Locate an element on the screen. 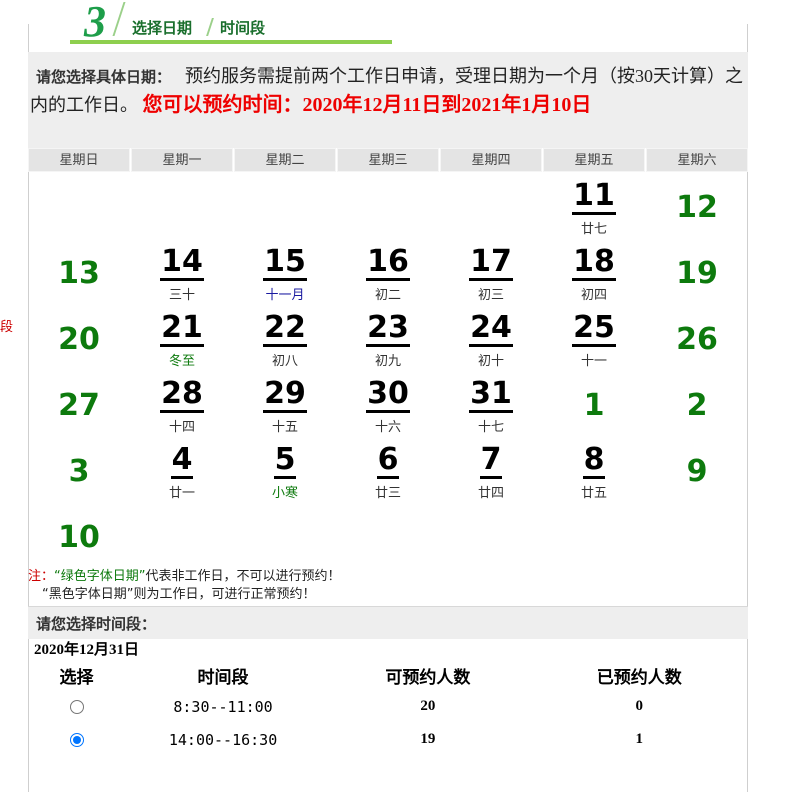 Image resolution: width=788 pixels, height=792 pixels. calendar-day: 26 is located at coordinates (697, 340).